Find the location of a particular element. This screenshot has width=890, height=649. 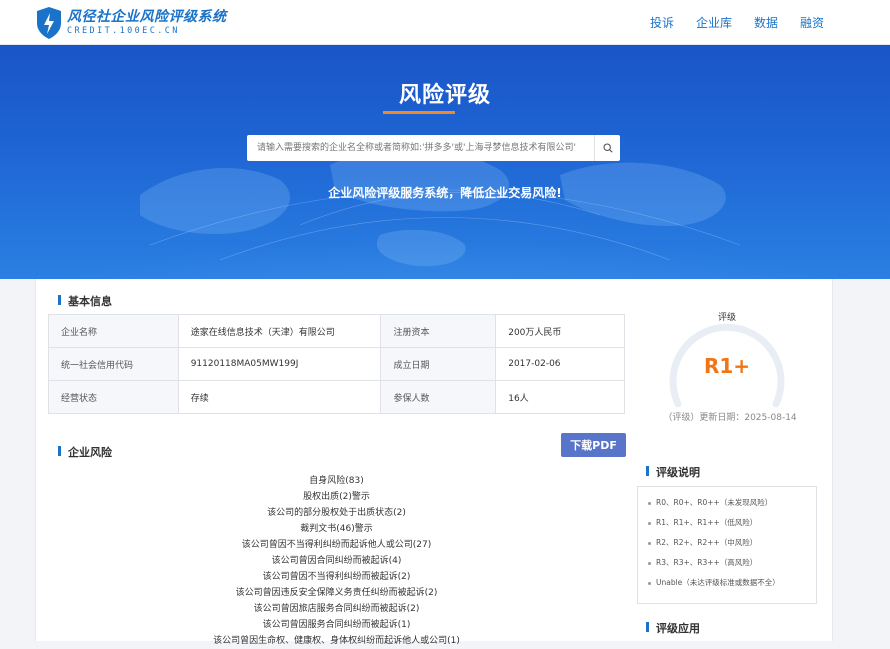

search-button is located at coordinates (607, 148).